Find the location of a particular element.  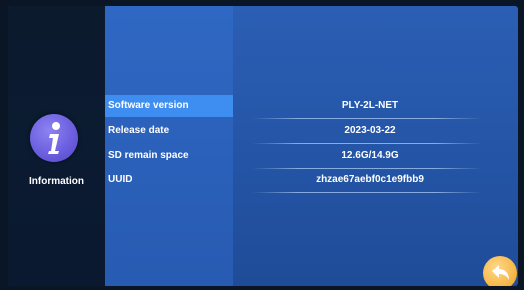

row-value-software-version: PLY-2L-NET is located at coordinates (370, 105).